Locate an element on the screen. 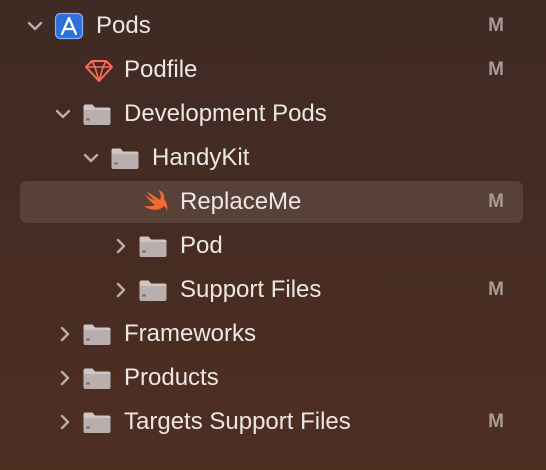 The image size is (546, 470). tree-item-pods: Pods M is located at coordinates (273, 26).